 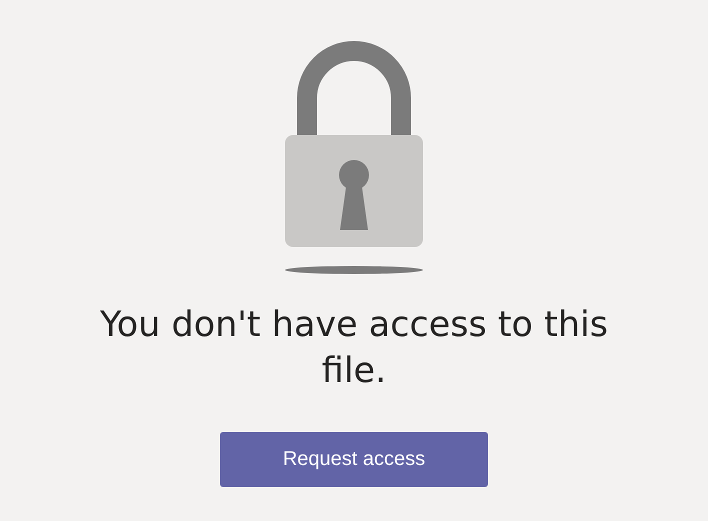 What do you see at coordinates (354, 459) in the screenshot?
I see `request-access-button: Request access` at bounding box center [354, 459].